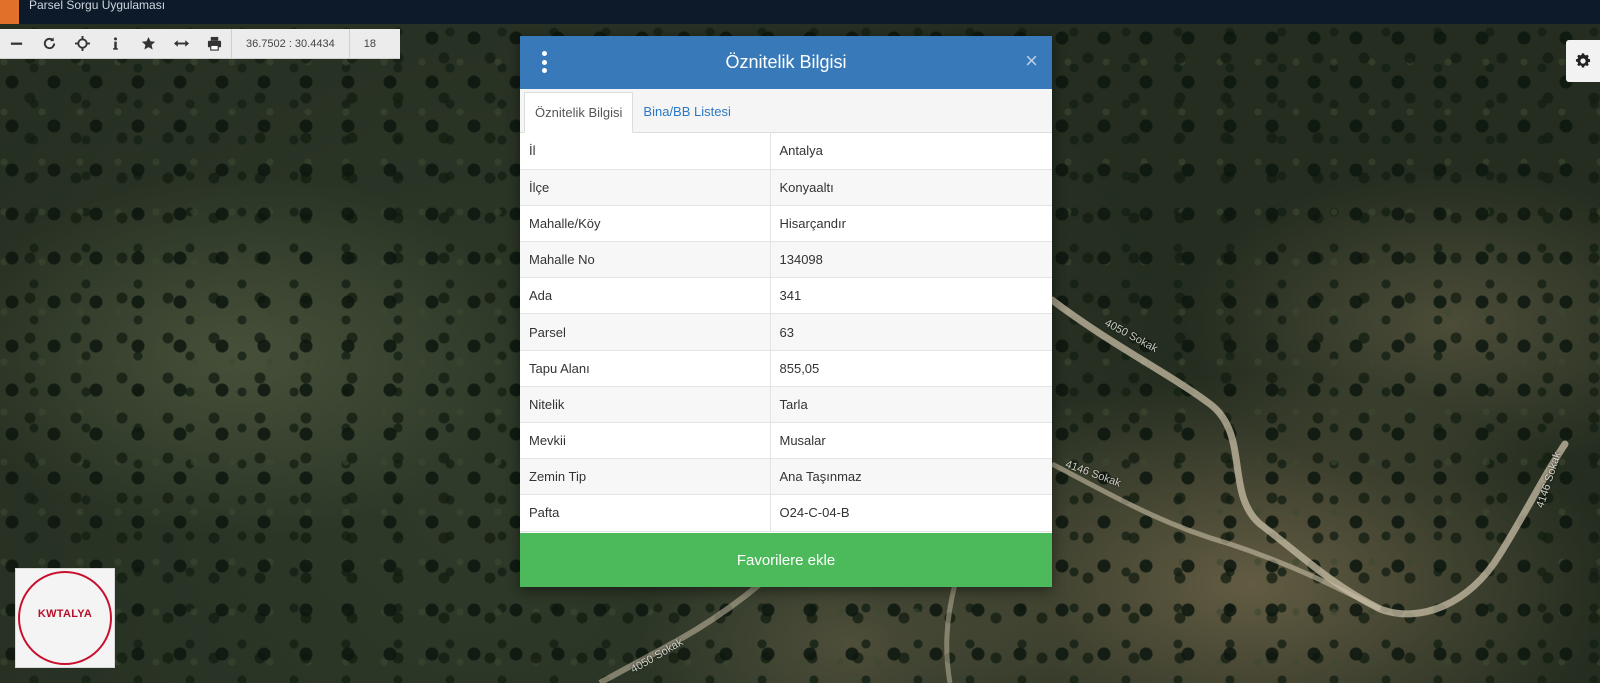 This screenshot has width=1600, height=683. What do you see at coordinates (65, 614) in the screenshot?
I see `logo-text: KWTALYA` at bounding box center [65, 614].